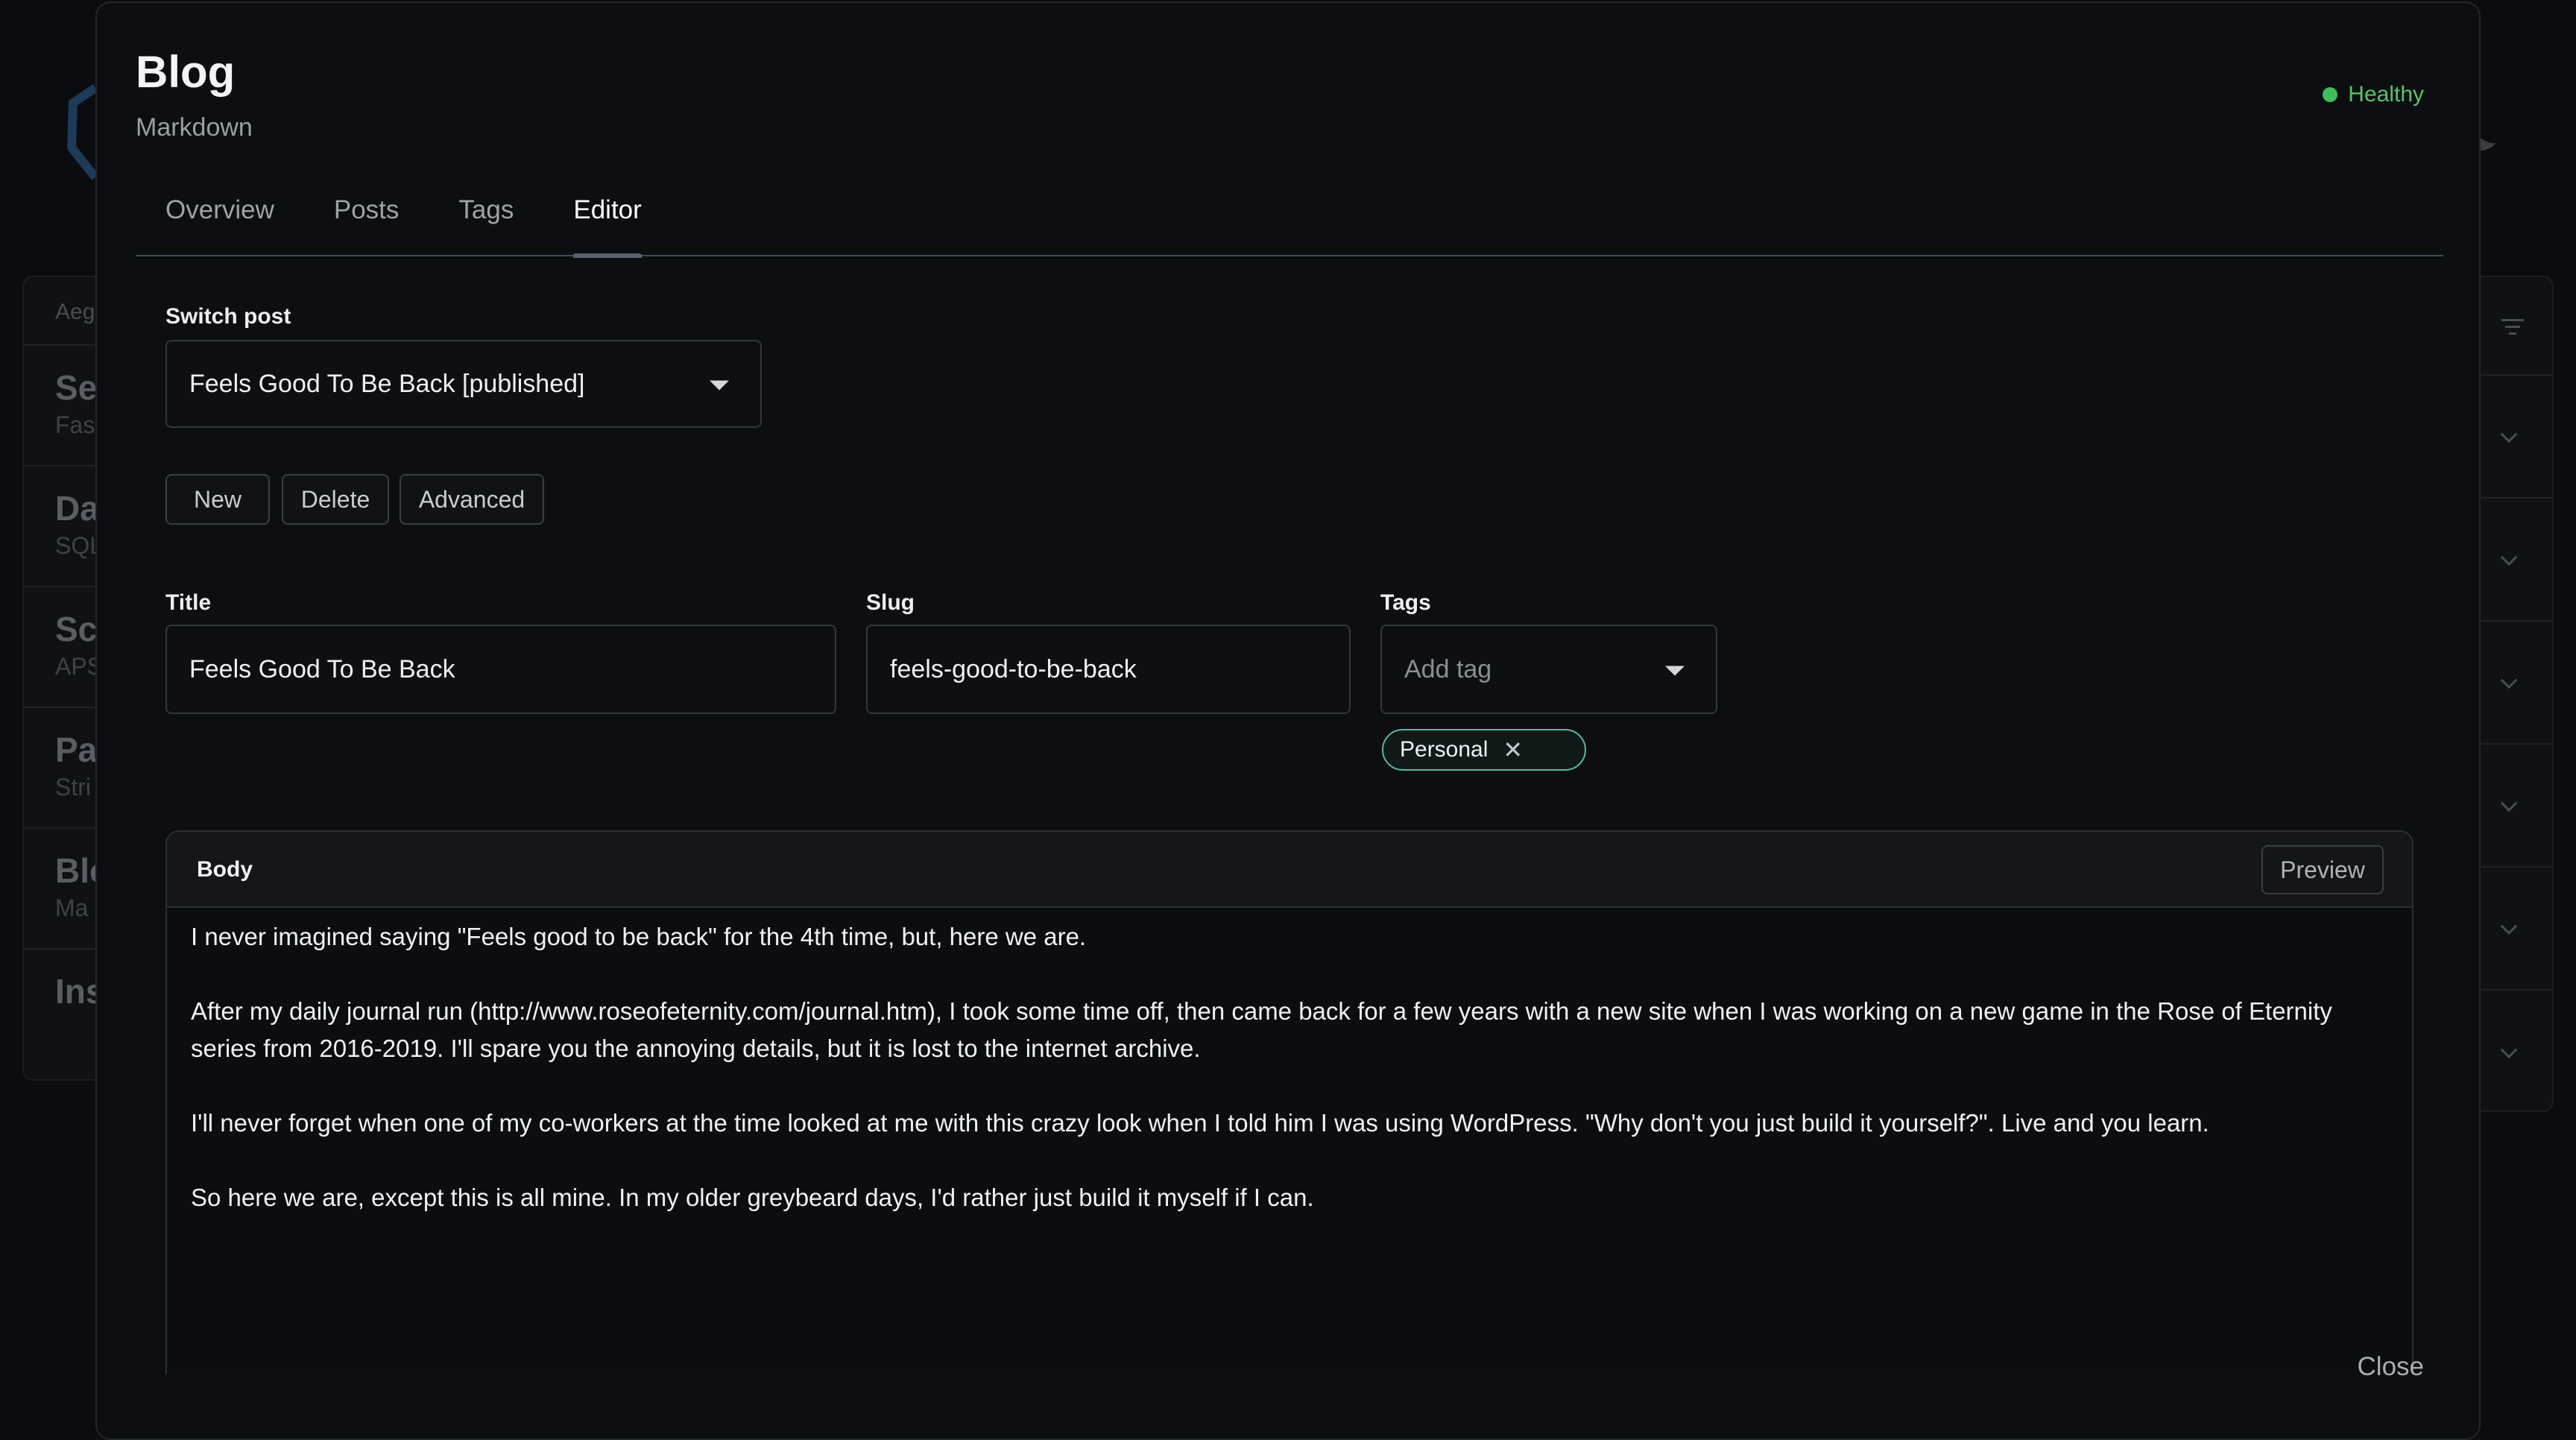  What do you see at coordinates (188, 603) in the screenshot?
I see `title-label: Title` at bounding box center [188, 603].